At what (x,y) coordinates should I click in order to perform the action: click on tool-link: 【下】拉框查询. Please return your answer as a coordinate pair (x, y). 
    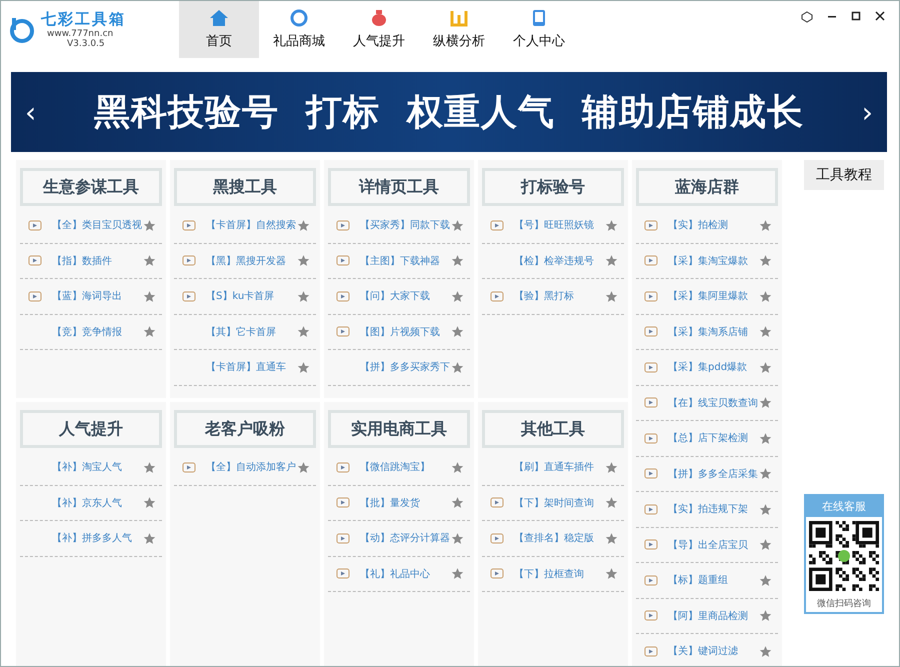
    Looking at the image, I should click on (558, 573).